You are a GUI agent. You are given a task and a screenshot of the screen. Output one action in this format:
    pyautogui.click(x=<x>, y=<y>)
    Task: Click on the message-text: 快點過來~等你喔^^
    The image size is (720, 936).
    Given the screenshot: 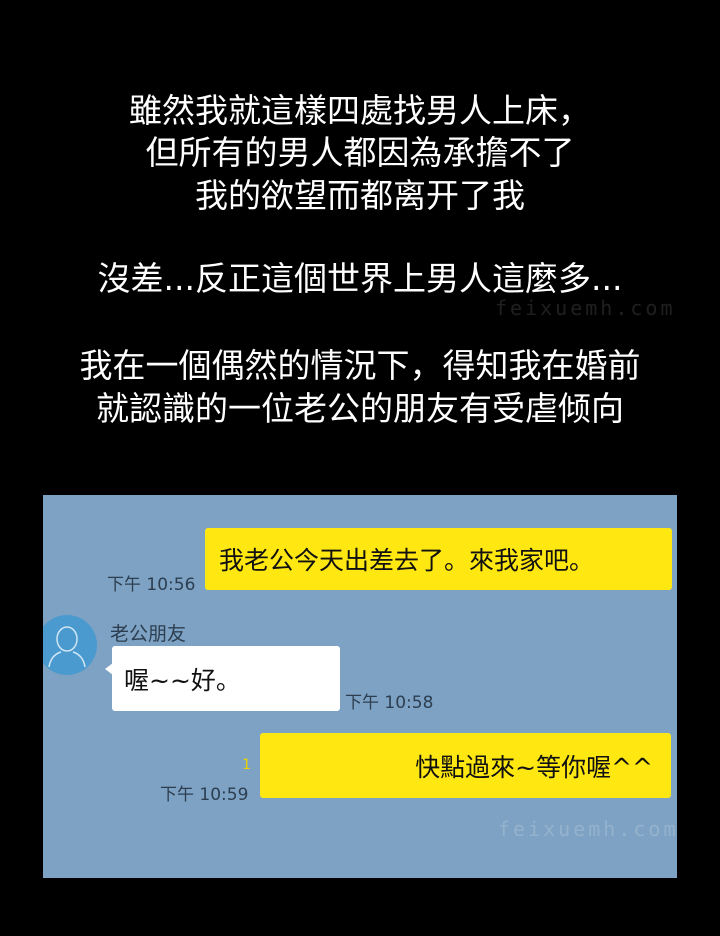 What is the action you would take?
    pyautogui.click(x=534, y=767)
    